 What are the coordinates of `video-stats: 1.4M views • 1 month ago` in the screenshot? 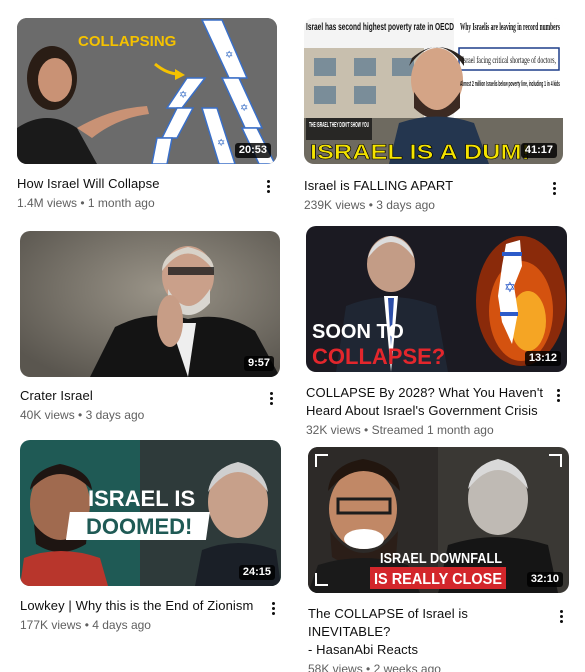 It's located at (137, 203).